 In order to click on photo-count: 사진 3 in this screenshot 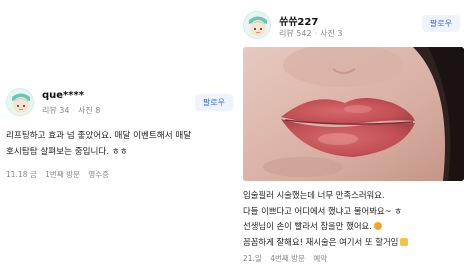, I will do `click(331, 33)`.